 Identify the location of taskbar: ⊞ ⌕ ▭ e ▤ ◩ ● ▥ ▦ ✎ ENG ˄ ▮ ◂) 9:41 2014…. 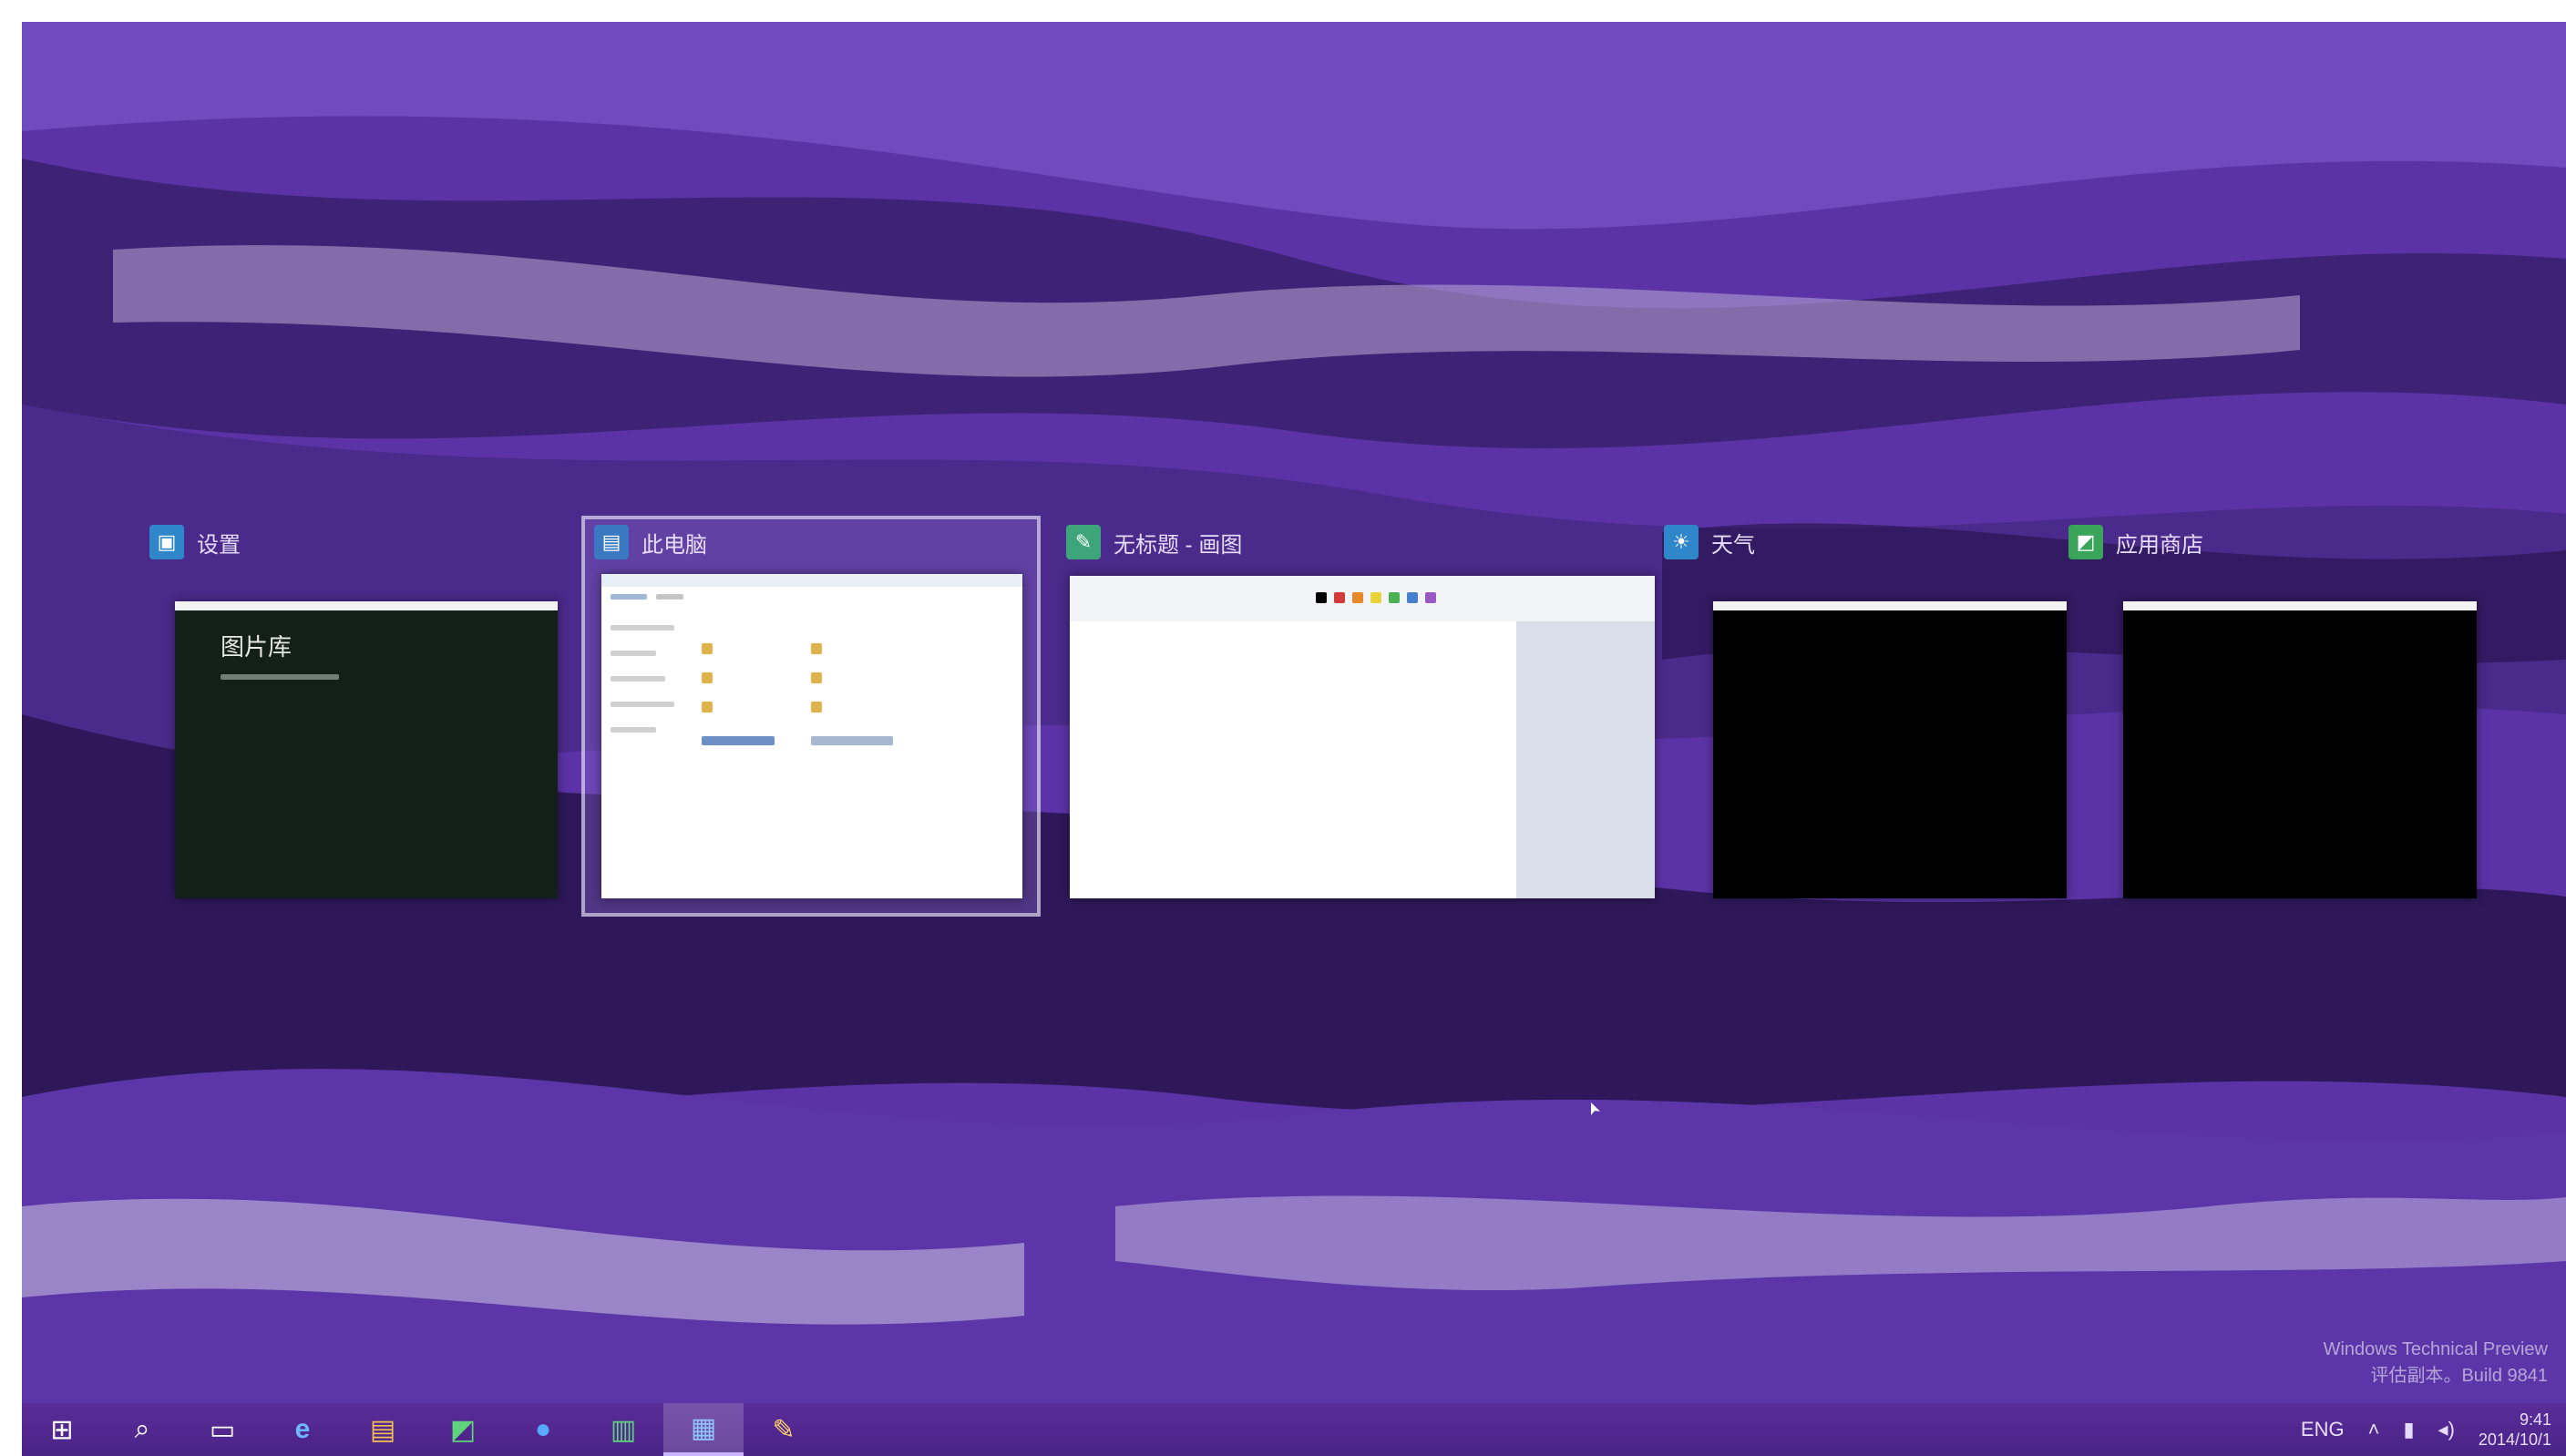
(1294, 1429).